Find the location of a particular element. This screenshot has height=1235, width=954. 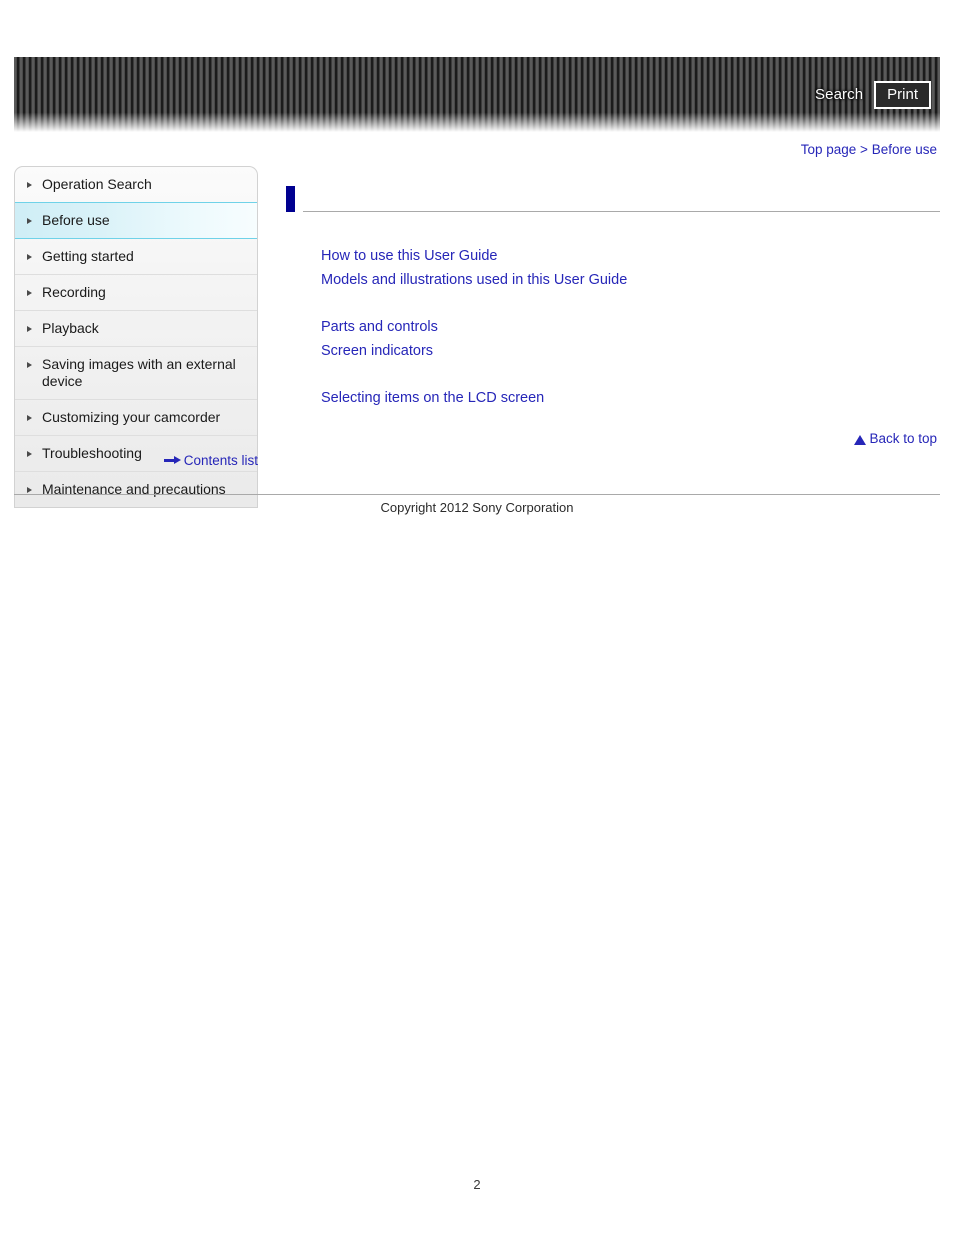

sidebar-footer: Contents list is located at coordinates (136, 458).